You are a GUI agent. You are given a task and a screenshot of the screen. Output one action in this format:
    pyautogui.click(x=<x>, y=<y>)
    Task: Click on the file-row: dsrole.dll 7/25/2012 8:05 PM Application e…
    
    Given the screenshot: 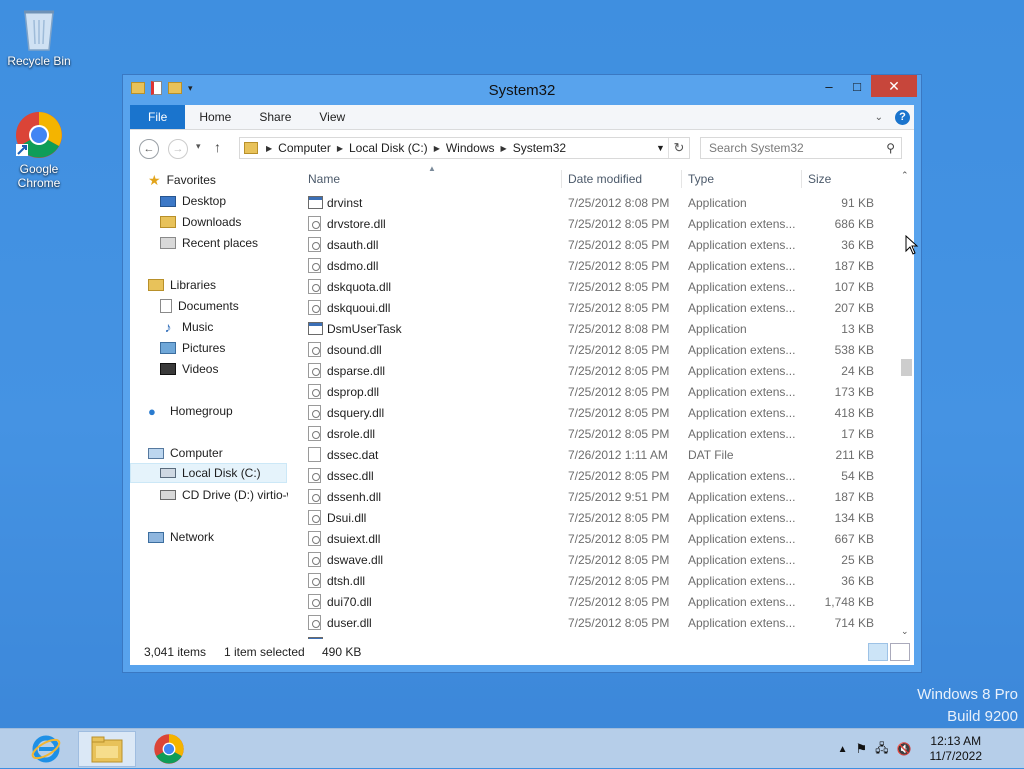 What is the action you would take?
    pyautogui.click(x=594, y=433)
    